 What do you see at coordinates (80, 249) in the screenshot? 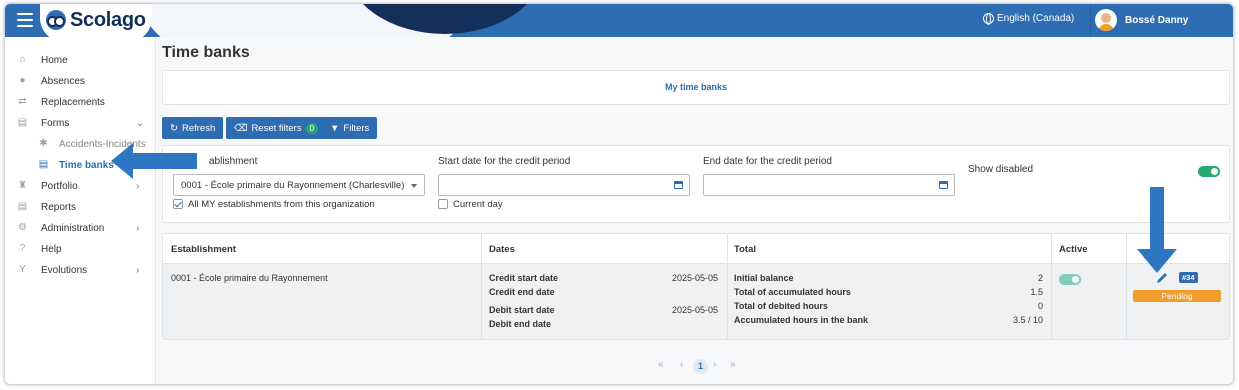
I see `sidebar-item-help: ? Help` at bounding box center [80, 249].